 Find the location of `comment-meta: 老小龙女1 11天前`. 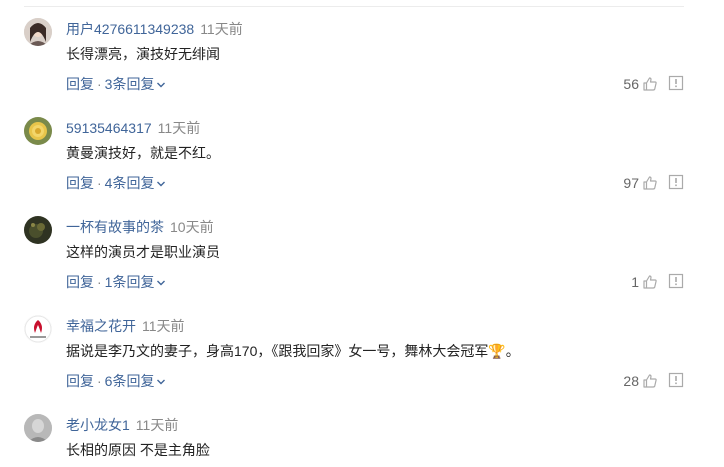

comment-meta: 老小龙女1 11天前 is located at coordinates (122, 425).